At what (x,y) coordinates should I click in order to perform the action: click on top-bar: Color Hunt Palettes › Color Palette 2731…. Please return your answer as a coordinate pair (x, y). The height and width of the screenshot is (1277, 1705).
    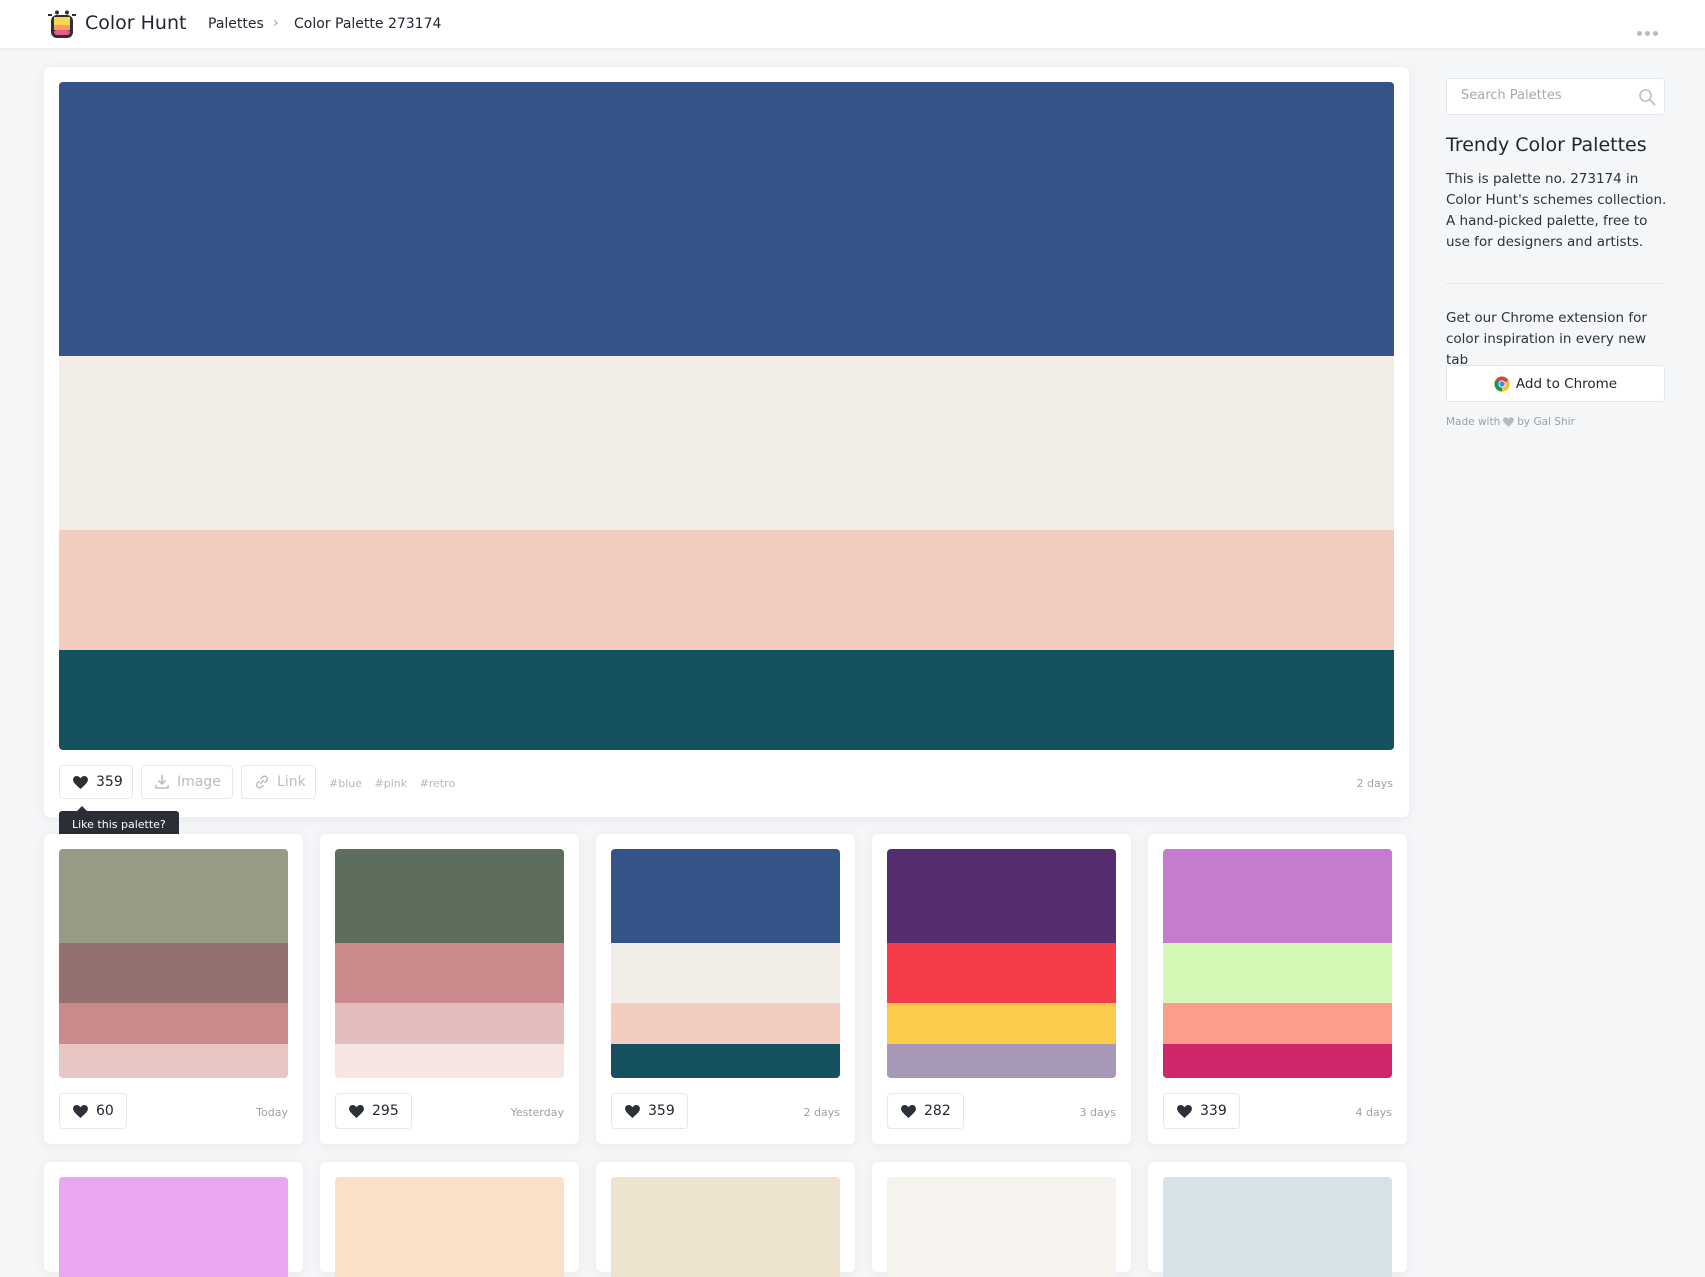
    Looking at the image, I should click on (852, 24).